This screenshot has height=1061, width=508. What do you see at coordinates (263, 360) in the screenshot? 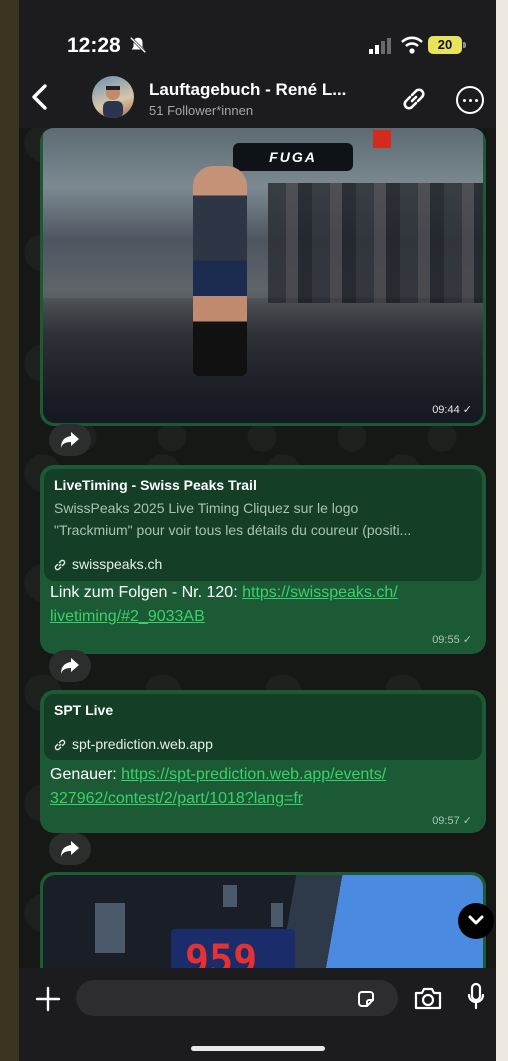
I see `photo-shadows` at bounding box center [263, 360].